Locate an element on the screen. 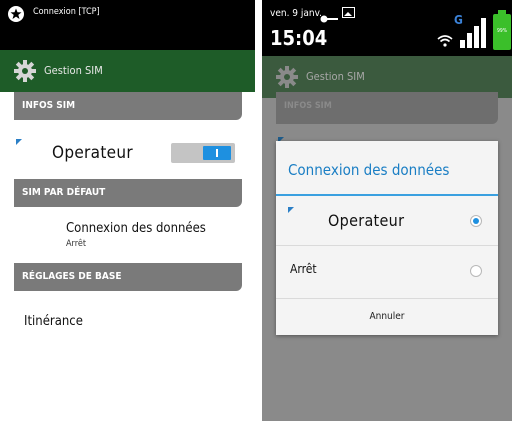  image-notification-icon is located at coordinates (348, 12).